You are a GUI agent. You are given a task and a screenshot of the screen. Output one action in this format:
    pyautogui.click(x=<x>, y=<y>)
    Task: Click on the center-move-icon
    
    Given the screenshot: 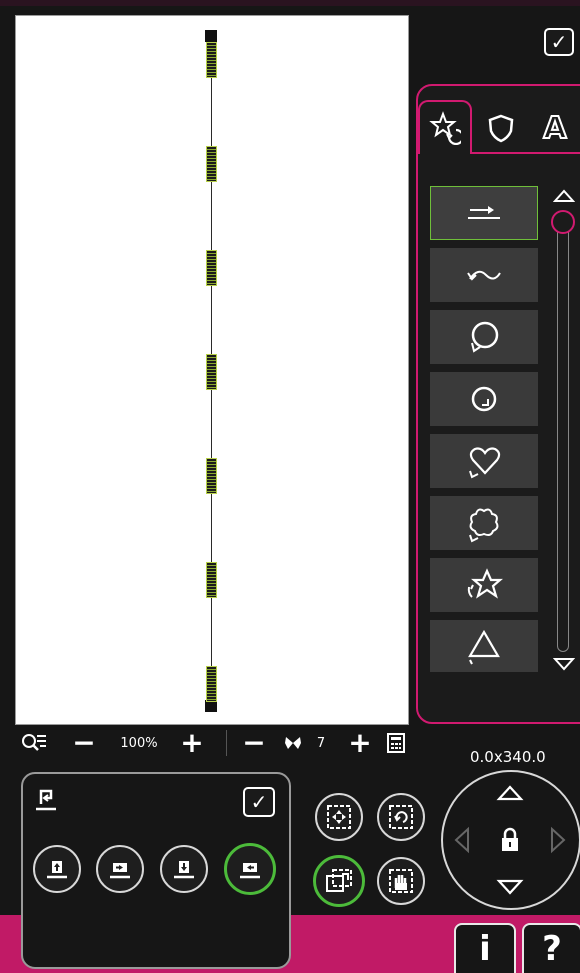 What is the action you would take?
    pyautogui.click(x=339, y=817)
    